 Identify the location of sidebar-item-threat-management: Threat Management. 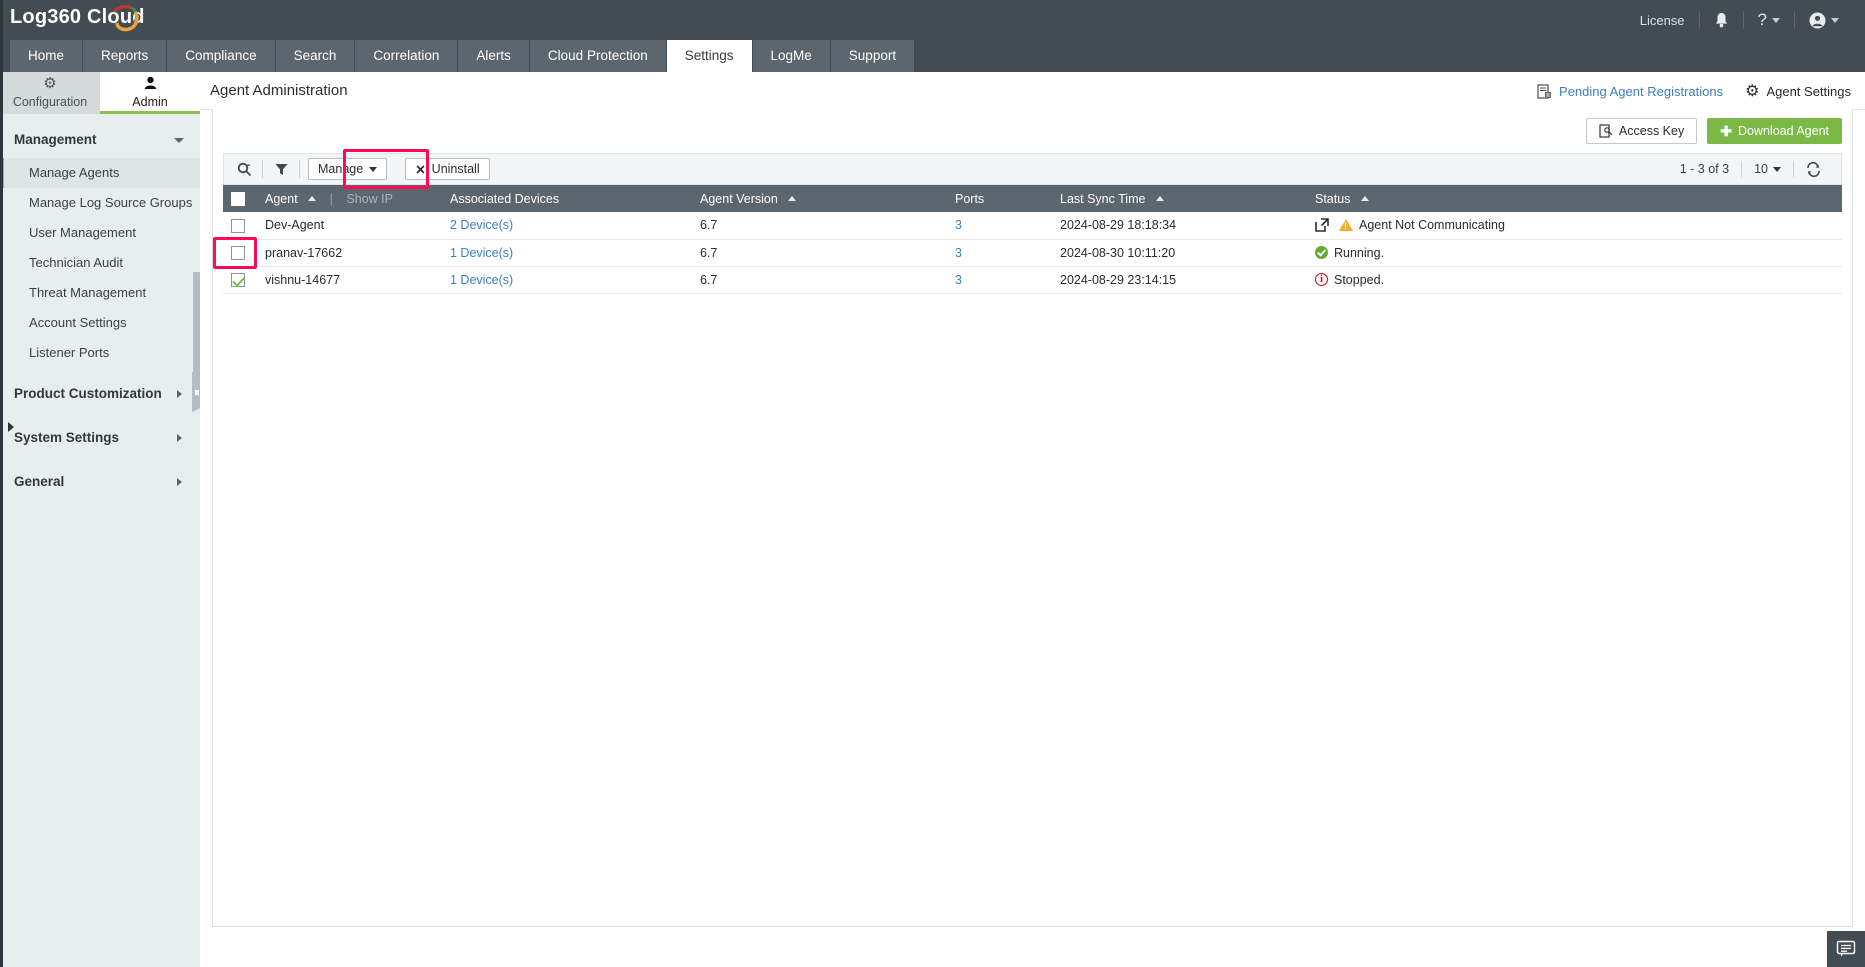
(100, 293).